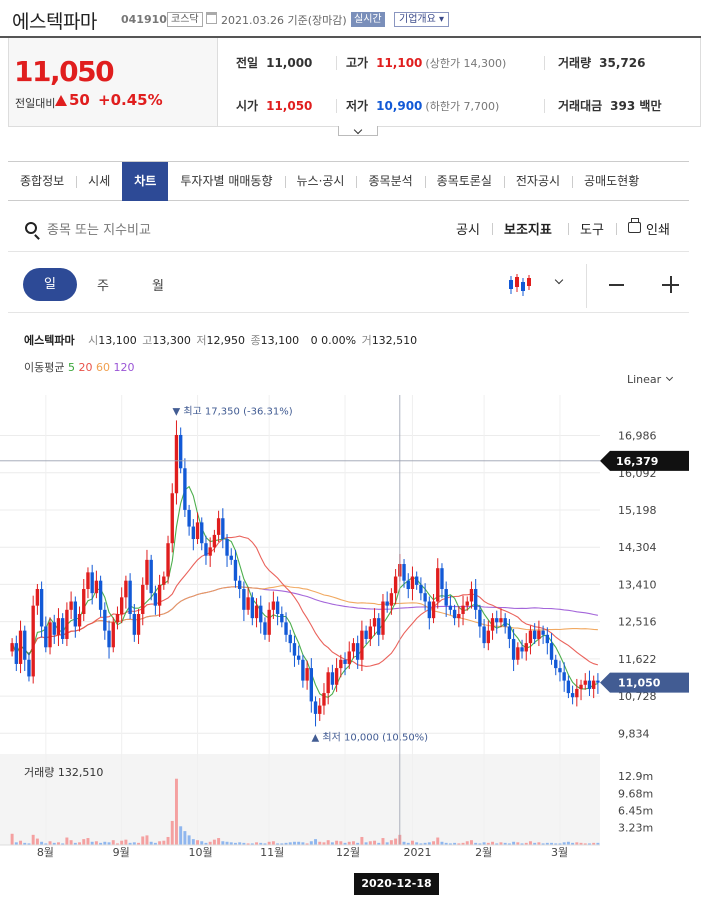  I want to click on scale-dropdown: Linear, so click(650, 379).